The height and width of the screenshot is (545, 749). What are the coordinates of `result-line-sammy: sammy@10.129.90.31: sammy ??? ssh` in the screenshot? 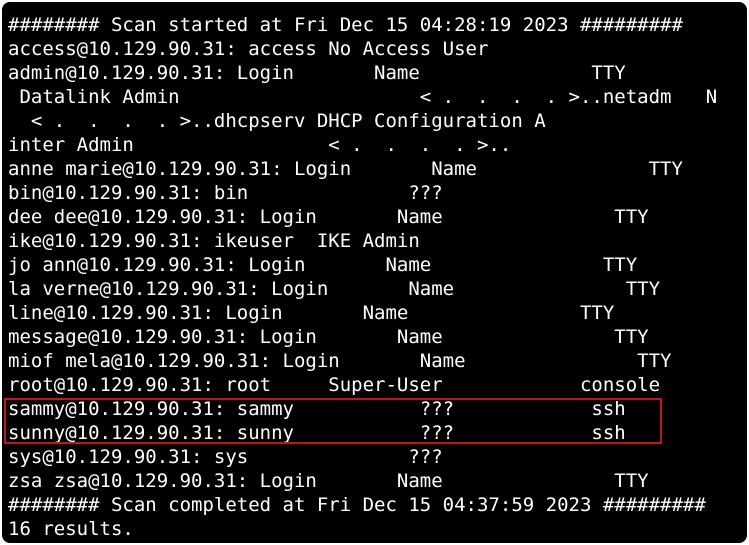 It's located at (317, 409).